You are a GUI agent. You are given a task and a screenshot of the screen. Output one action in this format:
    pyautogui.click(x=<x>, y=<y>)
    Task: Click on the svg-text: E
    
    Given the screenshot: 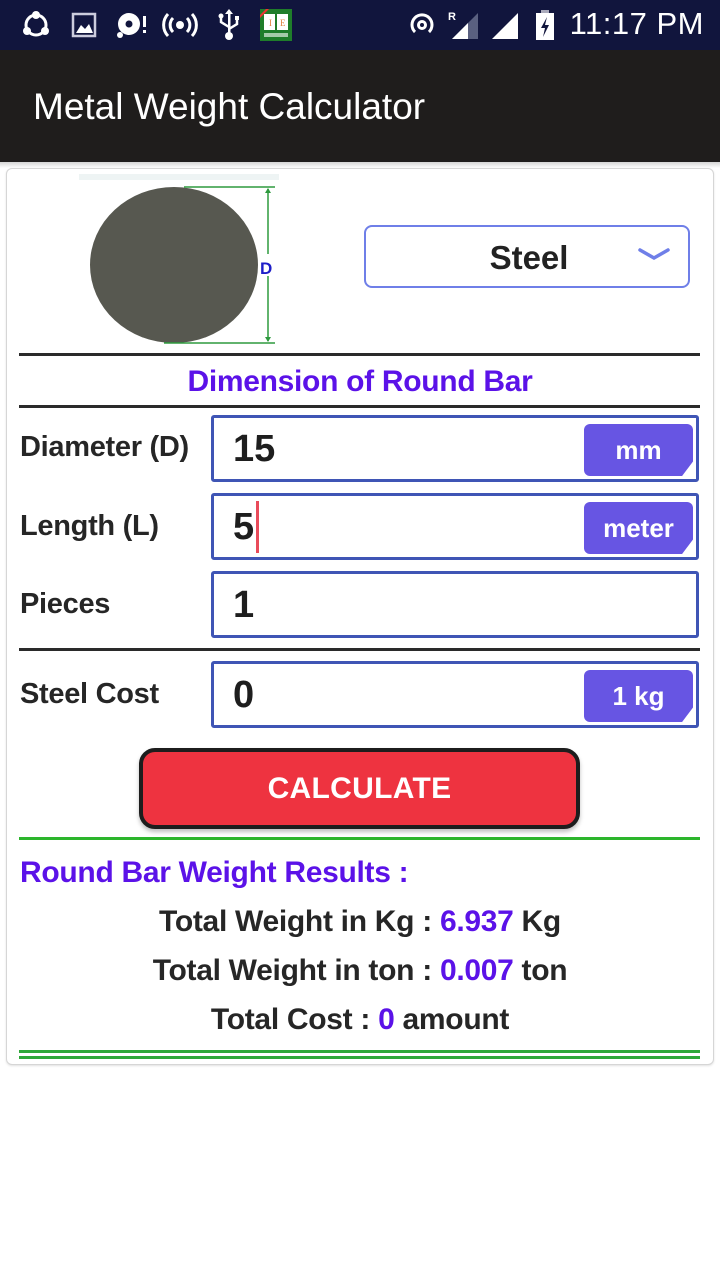 What is the action you would take?
    pyautogui.click(x=283, y=23)
    